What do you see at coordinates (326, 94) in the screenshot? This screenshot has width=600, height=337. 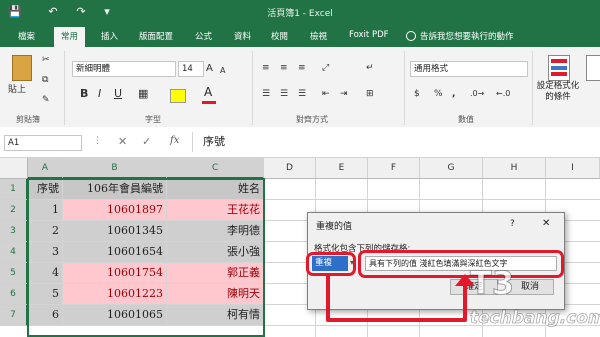 I see `decrease-indent-icon: ⇤` at bounding box center [326, 94].